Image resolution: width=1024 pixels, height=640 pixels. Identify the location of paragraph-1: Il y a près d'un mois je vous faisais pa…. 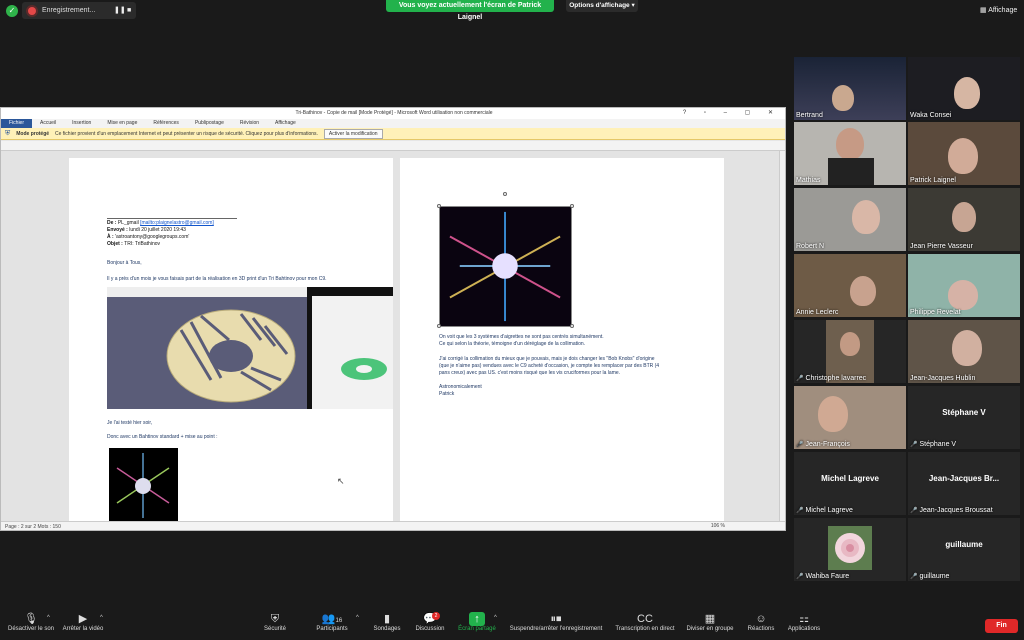
(217, 279).